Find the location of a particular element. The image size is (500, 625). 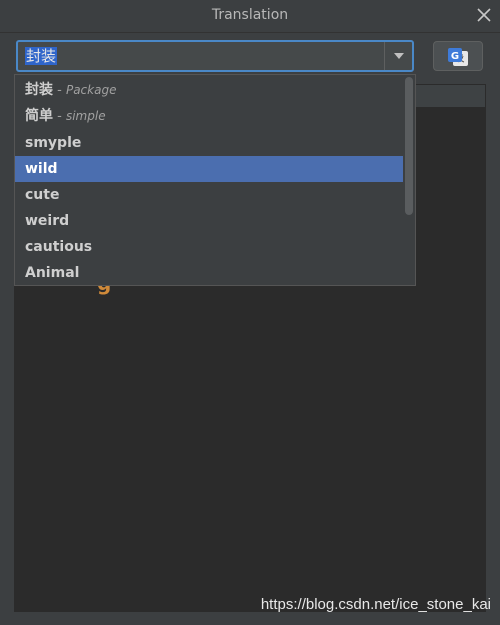

close-button is located at coordinates (484, 15).